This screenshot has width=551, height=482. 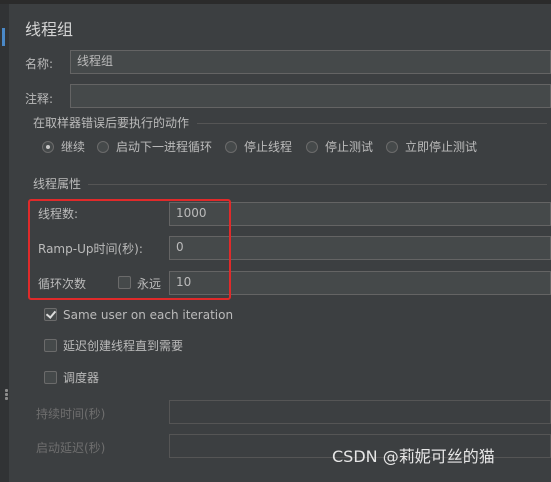 What do you see at coordinates (413, 456) in the screenshot?
I see `watermark: CSDN @莉妮可丝的猫` at bounding box center [413, 456].